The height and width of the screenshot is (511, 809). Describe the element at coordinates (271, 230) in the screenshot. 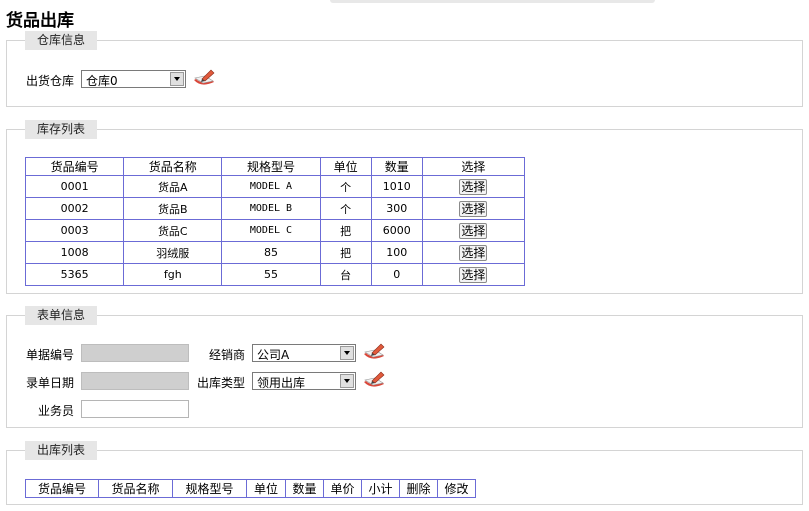

I see `cell-spec: MODEL C` at that location.